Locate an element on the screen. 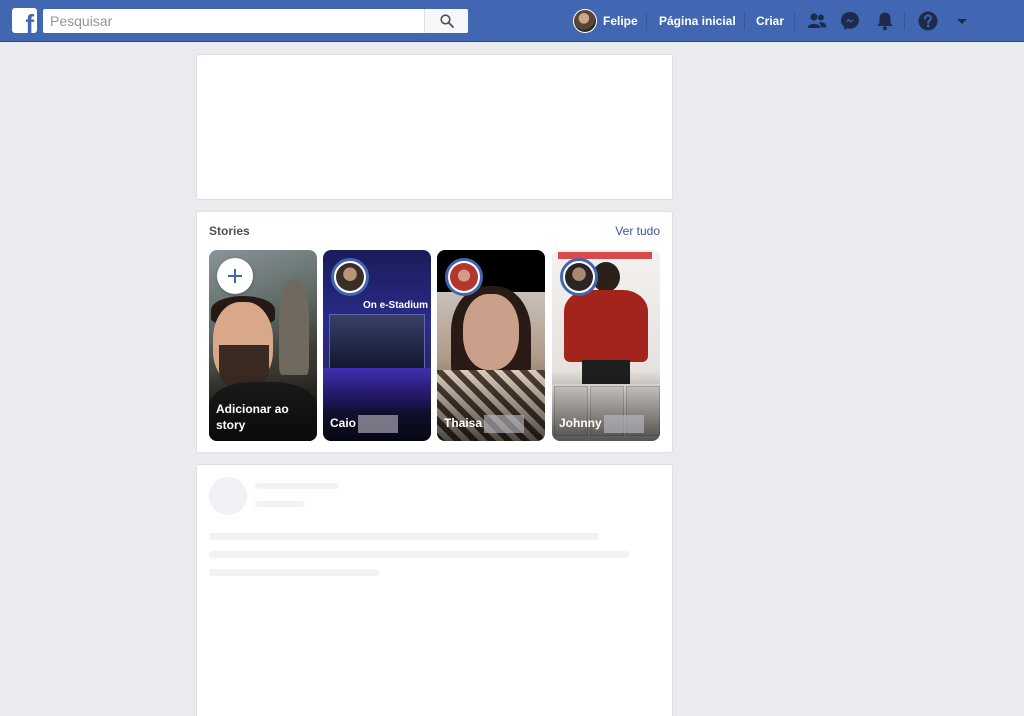 The image size is (1024, 716). chevron-down-icon is located at coordinates (962, 21).